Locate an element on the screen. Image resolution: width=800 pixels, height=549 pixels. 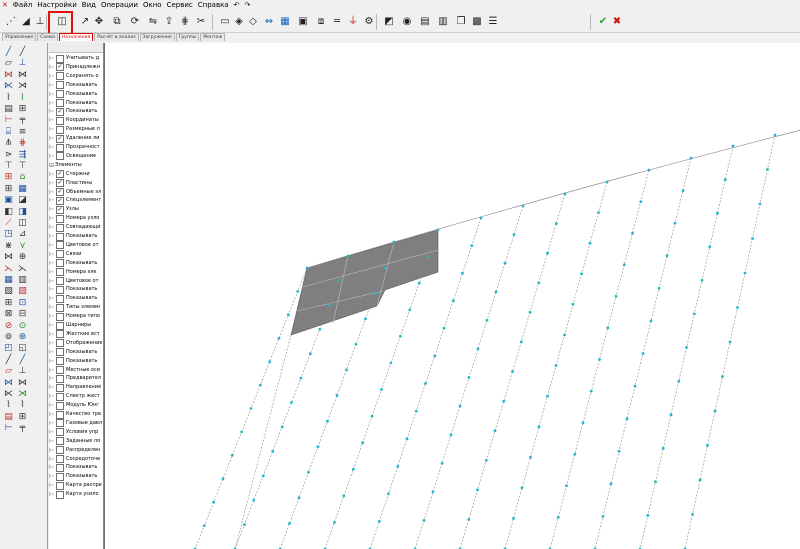
palette-tool-41-icon: ▦ is located at coordinates (8, 280).